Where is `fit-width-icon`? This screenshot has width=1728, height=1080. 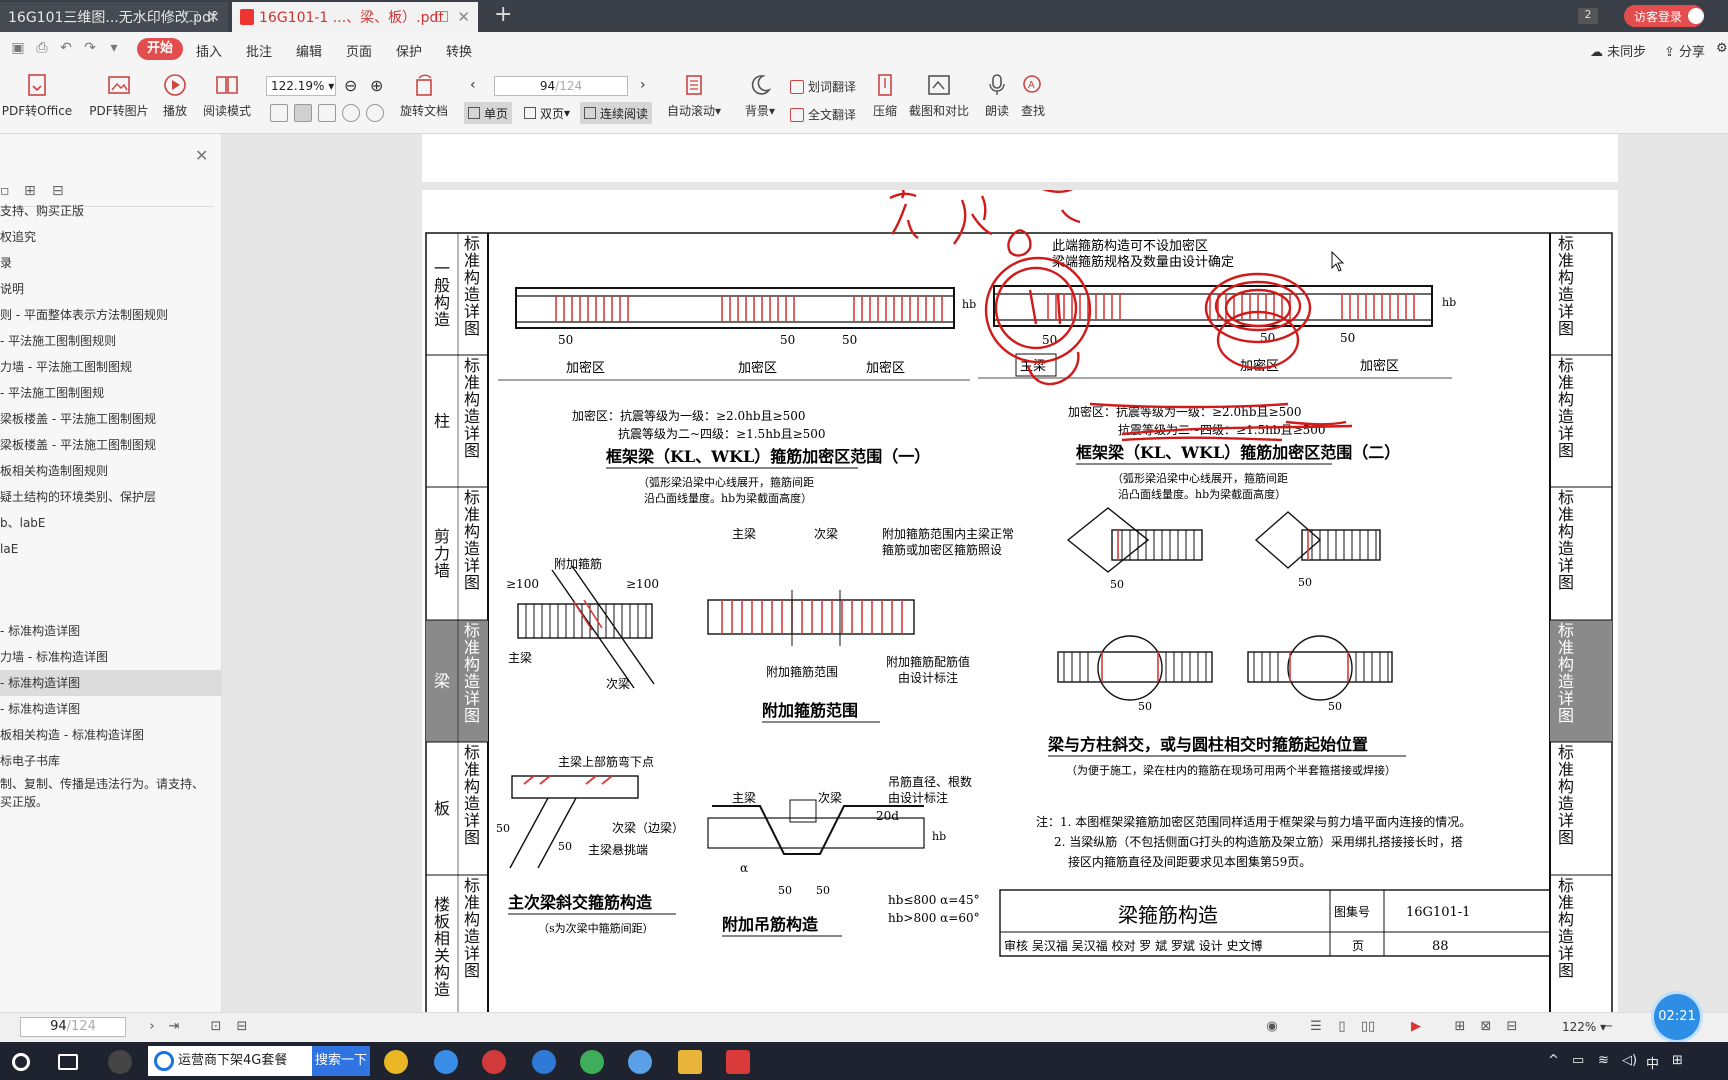 fit-width-icon is located at coordinates (327, 113).